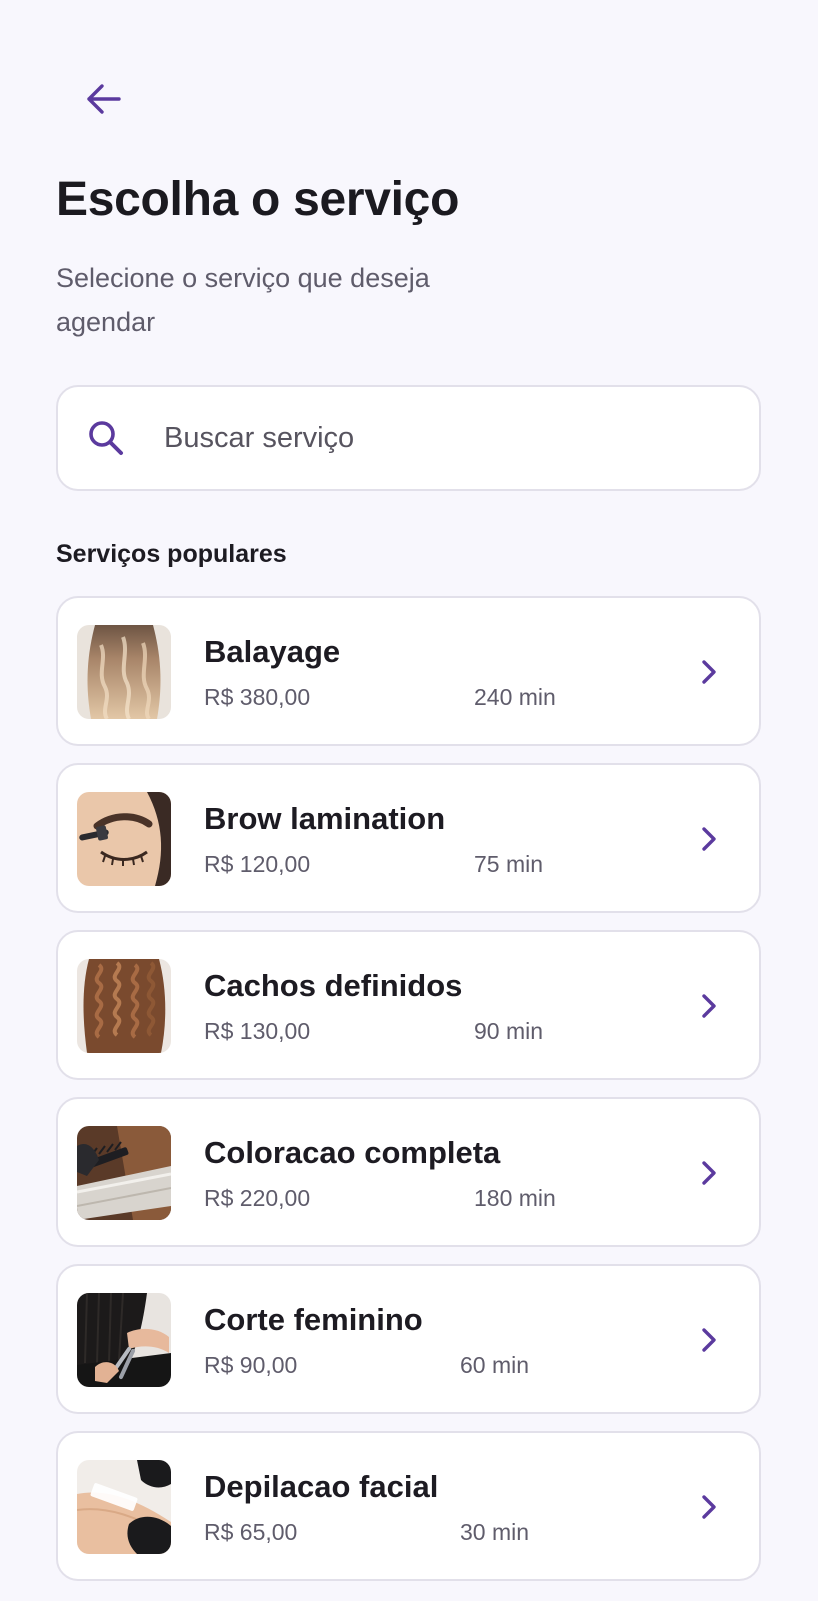 The width and height of the screenshot is (818, 1601). Describe the element at coordinates (321, 1486) in the screenshot. I see `service-name: Depilacao facial` at that location.